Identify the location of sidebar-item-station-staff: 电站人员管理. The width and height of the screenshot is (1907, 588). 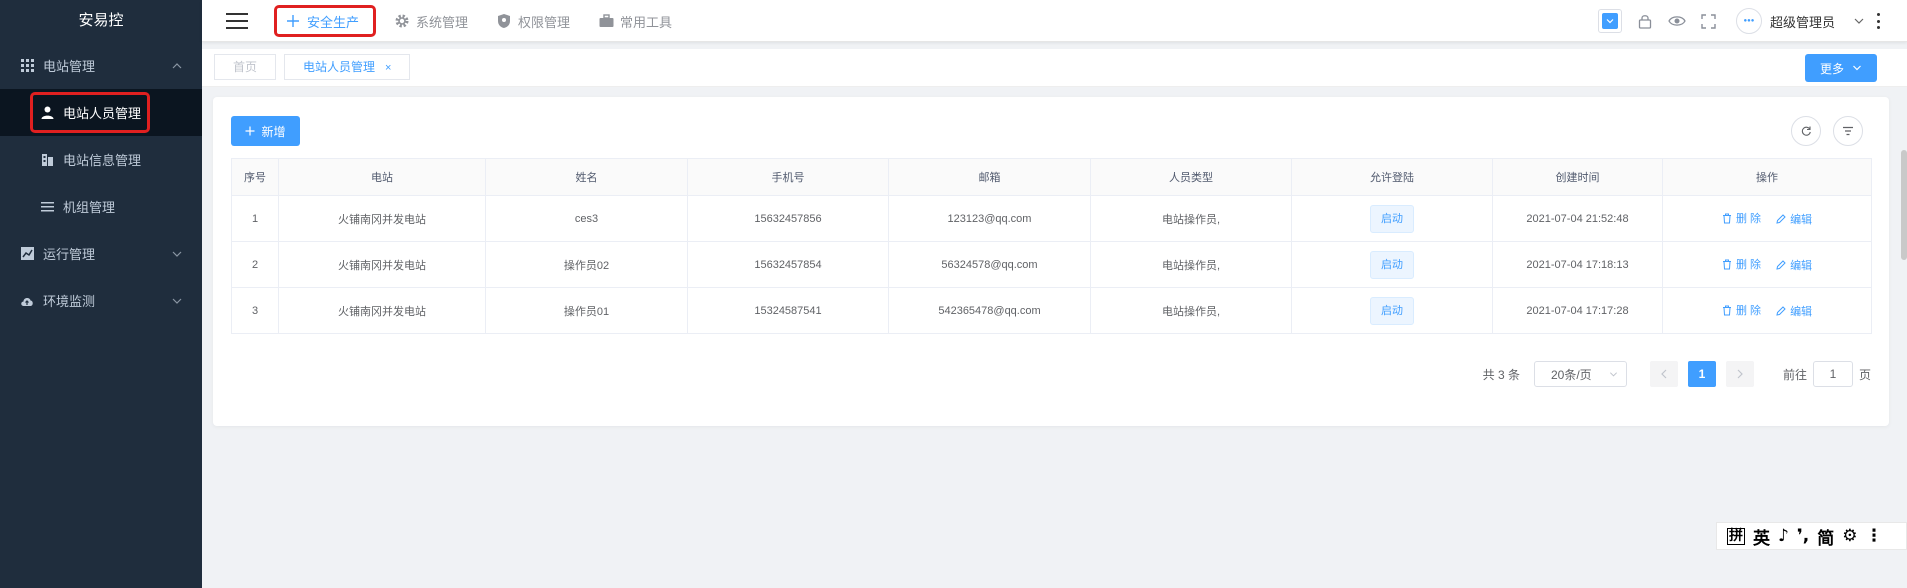
(101, 112).